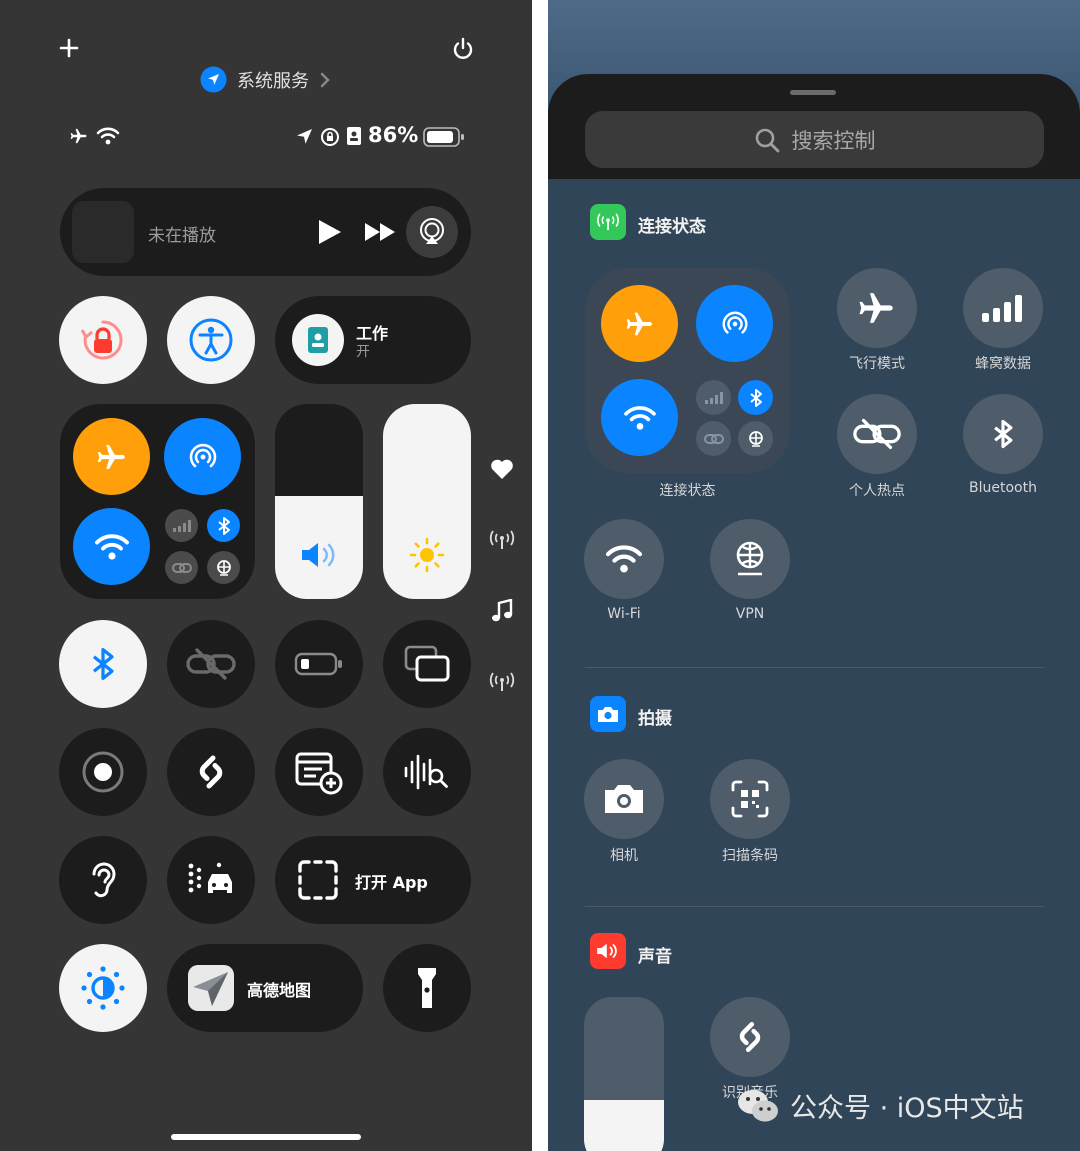 This screenshot has width=1080, height=1151. I want to click on connectivity-group, so click(157, 501).